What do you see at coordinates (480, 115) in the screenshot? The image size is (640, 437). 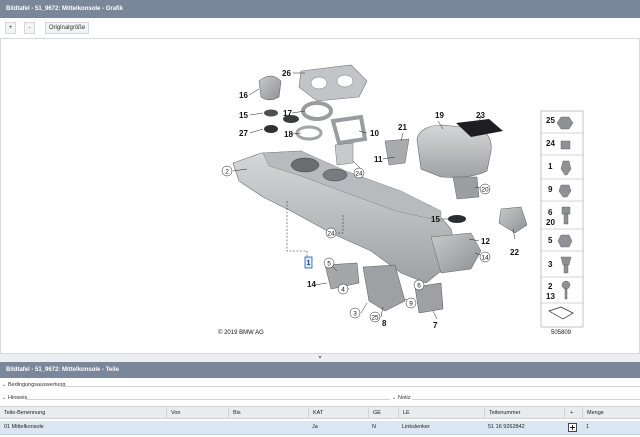 I see `callout: 23` at bounding box center [480, 115].